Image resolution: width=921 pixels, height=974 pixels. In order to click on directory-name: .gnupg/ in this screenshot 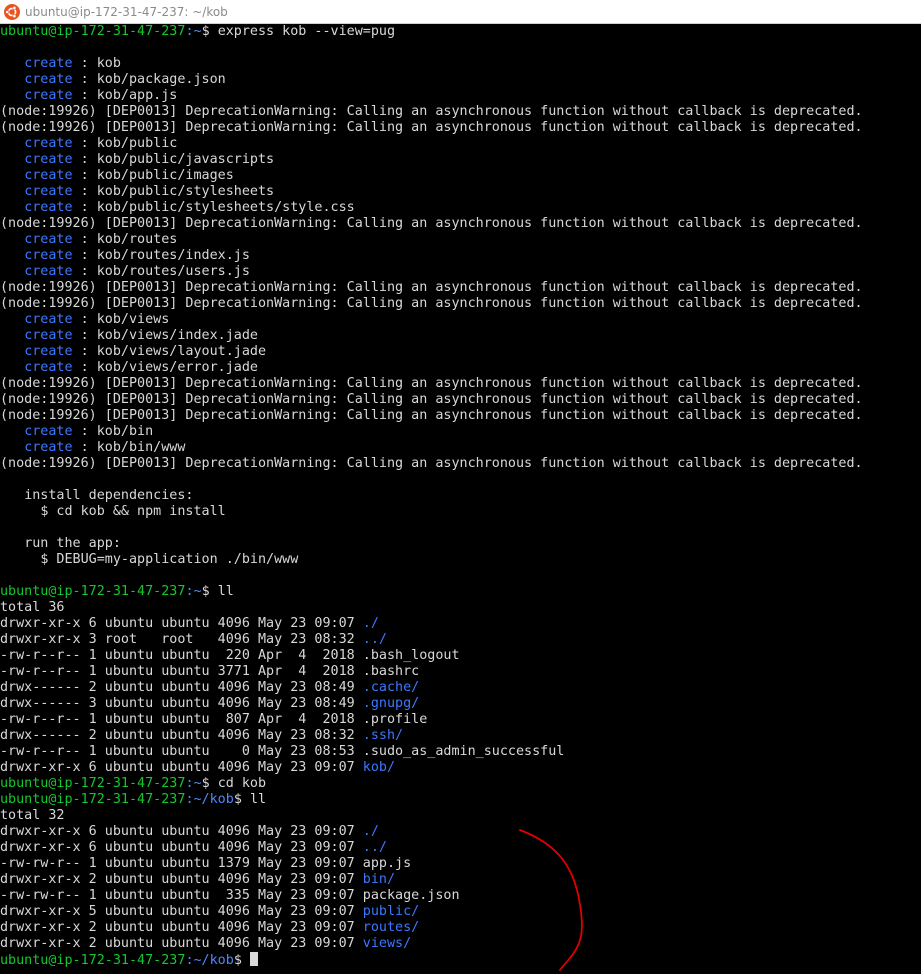, I will do `click(391, 703)`.